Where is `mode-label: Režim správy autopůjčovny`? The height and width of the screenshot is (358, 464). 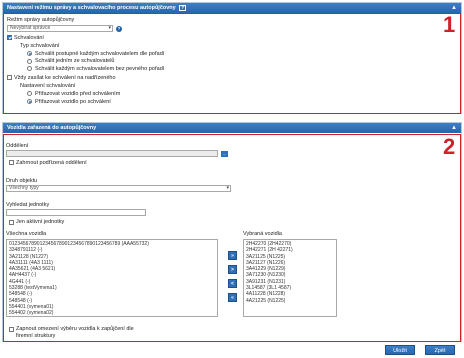 mode-label: Režim správy autopůjčovny is located at coordinates (41, 20).